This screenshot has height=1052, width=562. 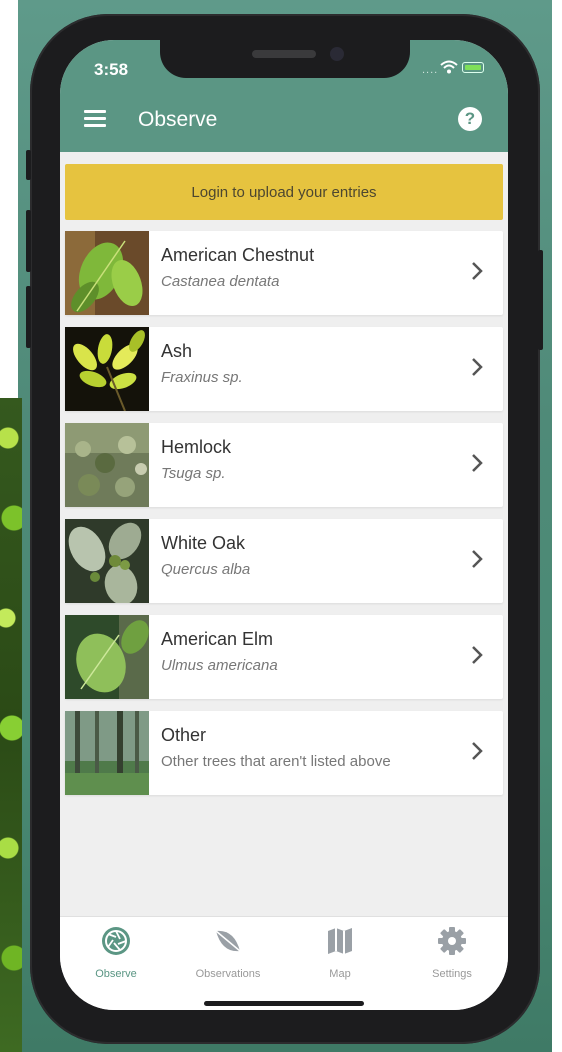 What do you see at coordinates (340, 941) in the screenshot?
I see `map-icon` at bounding box center [340, 941].